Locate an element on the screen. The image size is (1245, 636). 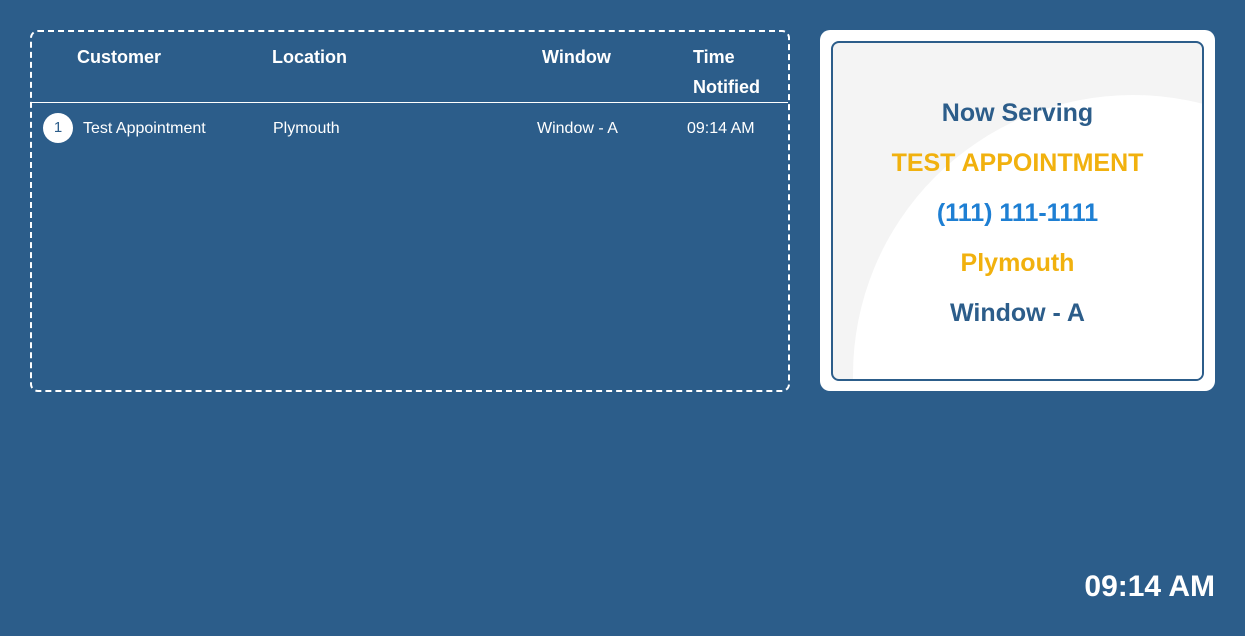
decorative-swoosh is located at coordinates (1027, 237).